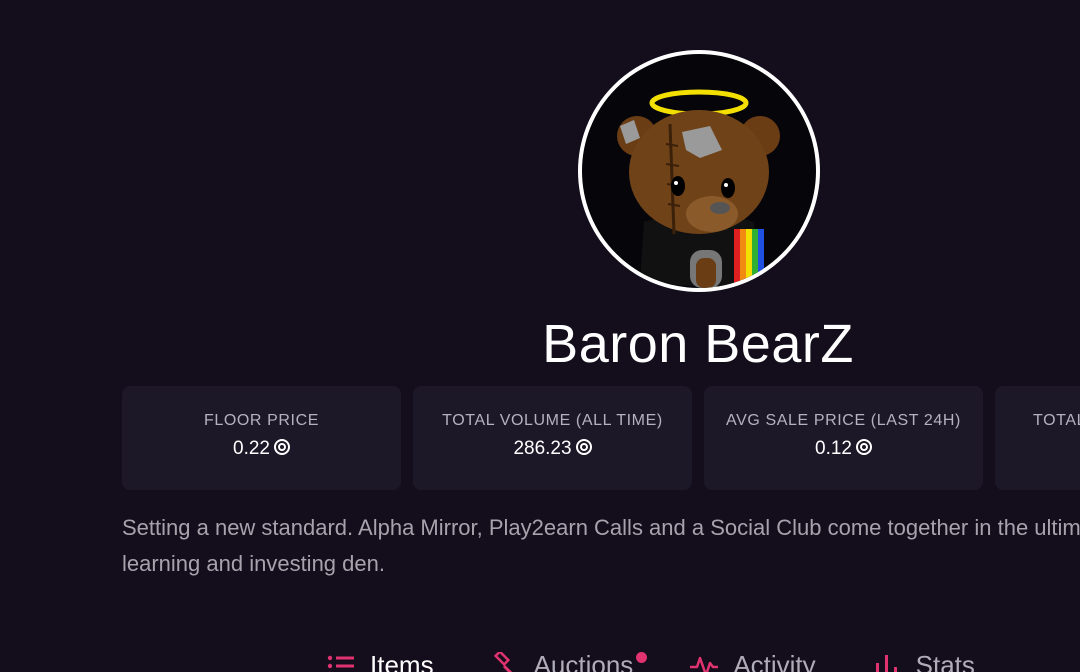  Describe the element at coordinates (251, 448) in the screenshot. I see `stat-value-text: 0.22` at that location.